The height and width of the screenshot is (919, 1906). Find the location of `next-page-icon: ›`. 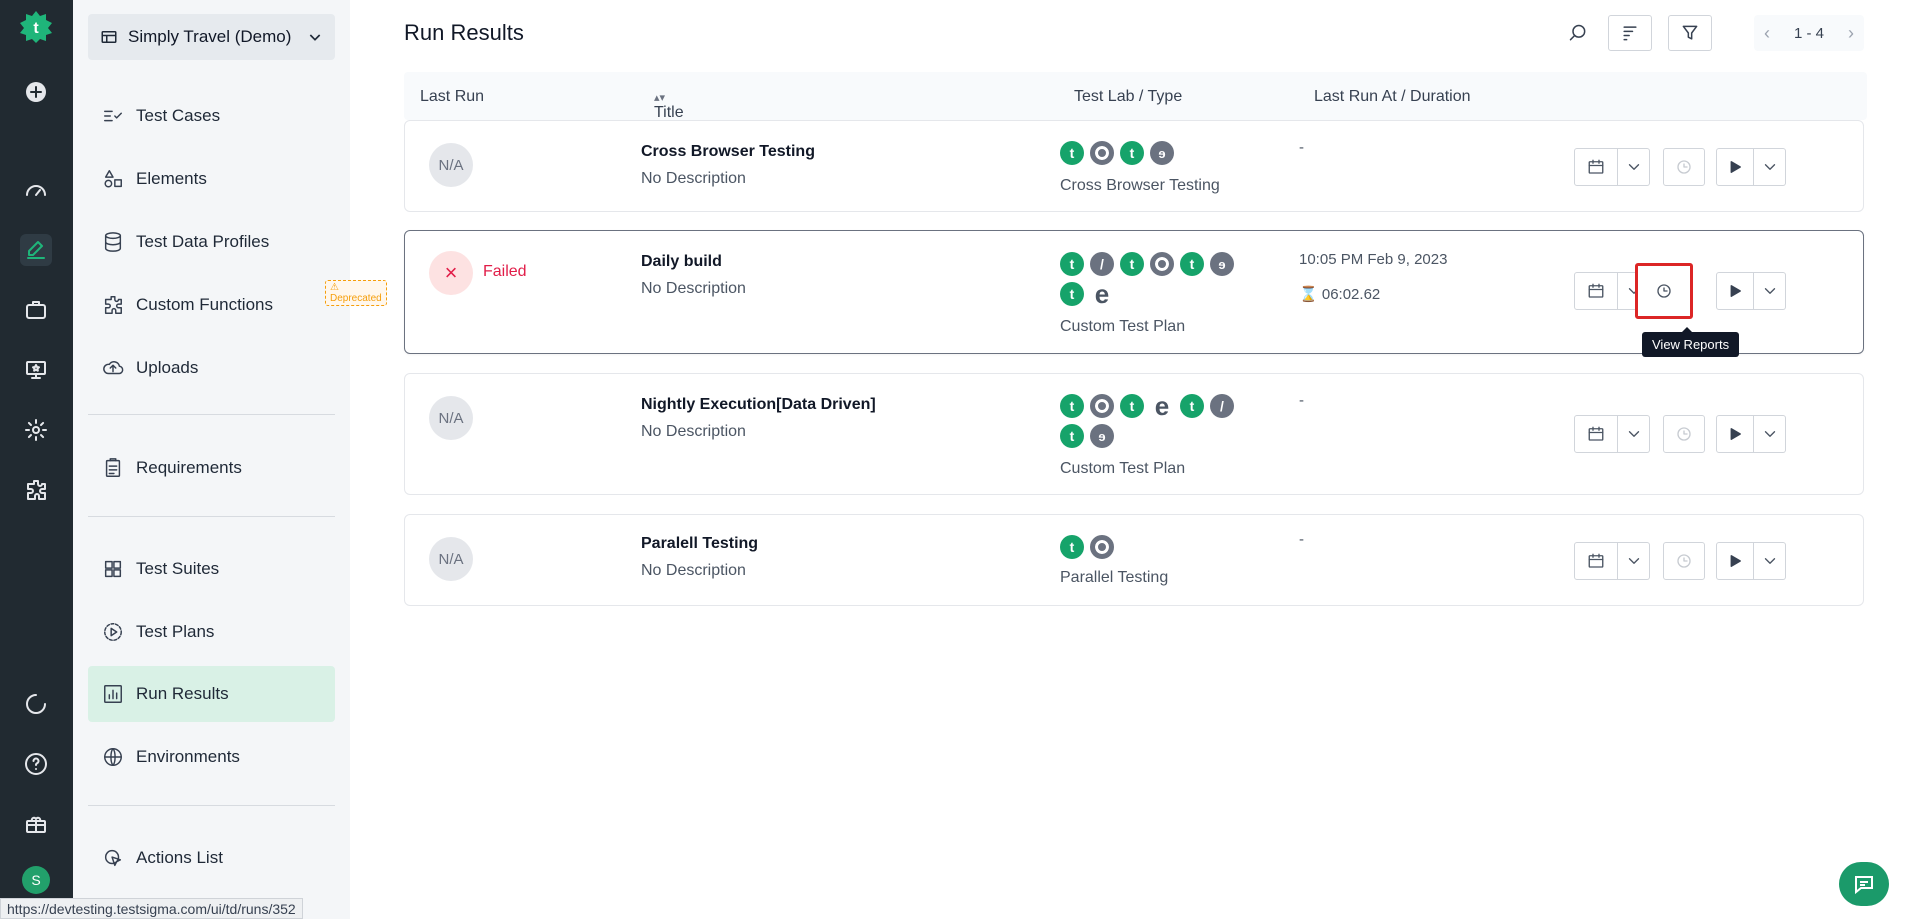

next-page-icon: › is located at coordinates (1851, 33).